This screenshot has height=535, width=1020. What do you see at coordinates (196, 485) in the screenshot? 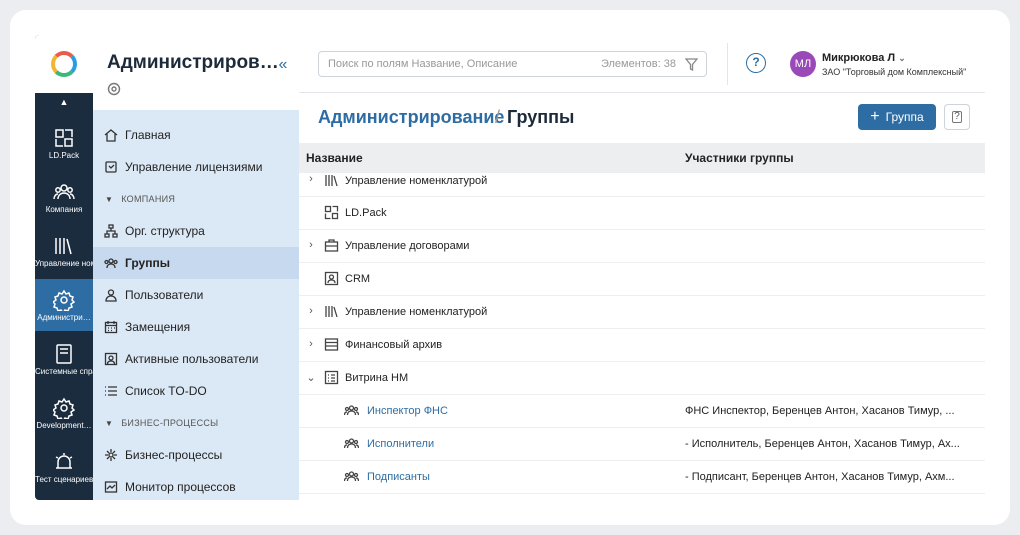
I see `nav-item-monitor: Монитор процессов` at bounding box center [196, 485].